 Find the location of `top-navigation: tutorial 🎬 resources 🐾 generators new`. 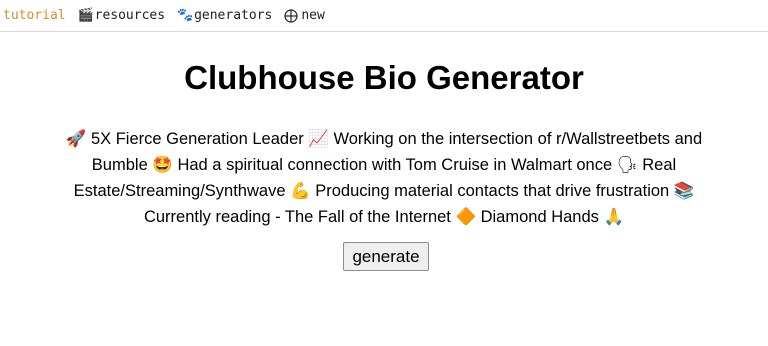

top-navigation: tutorial 🎬 resources 🐾 generators new is located at coordinates (384, 16).